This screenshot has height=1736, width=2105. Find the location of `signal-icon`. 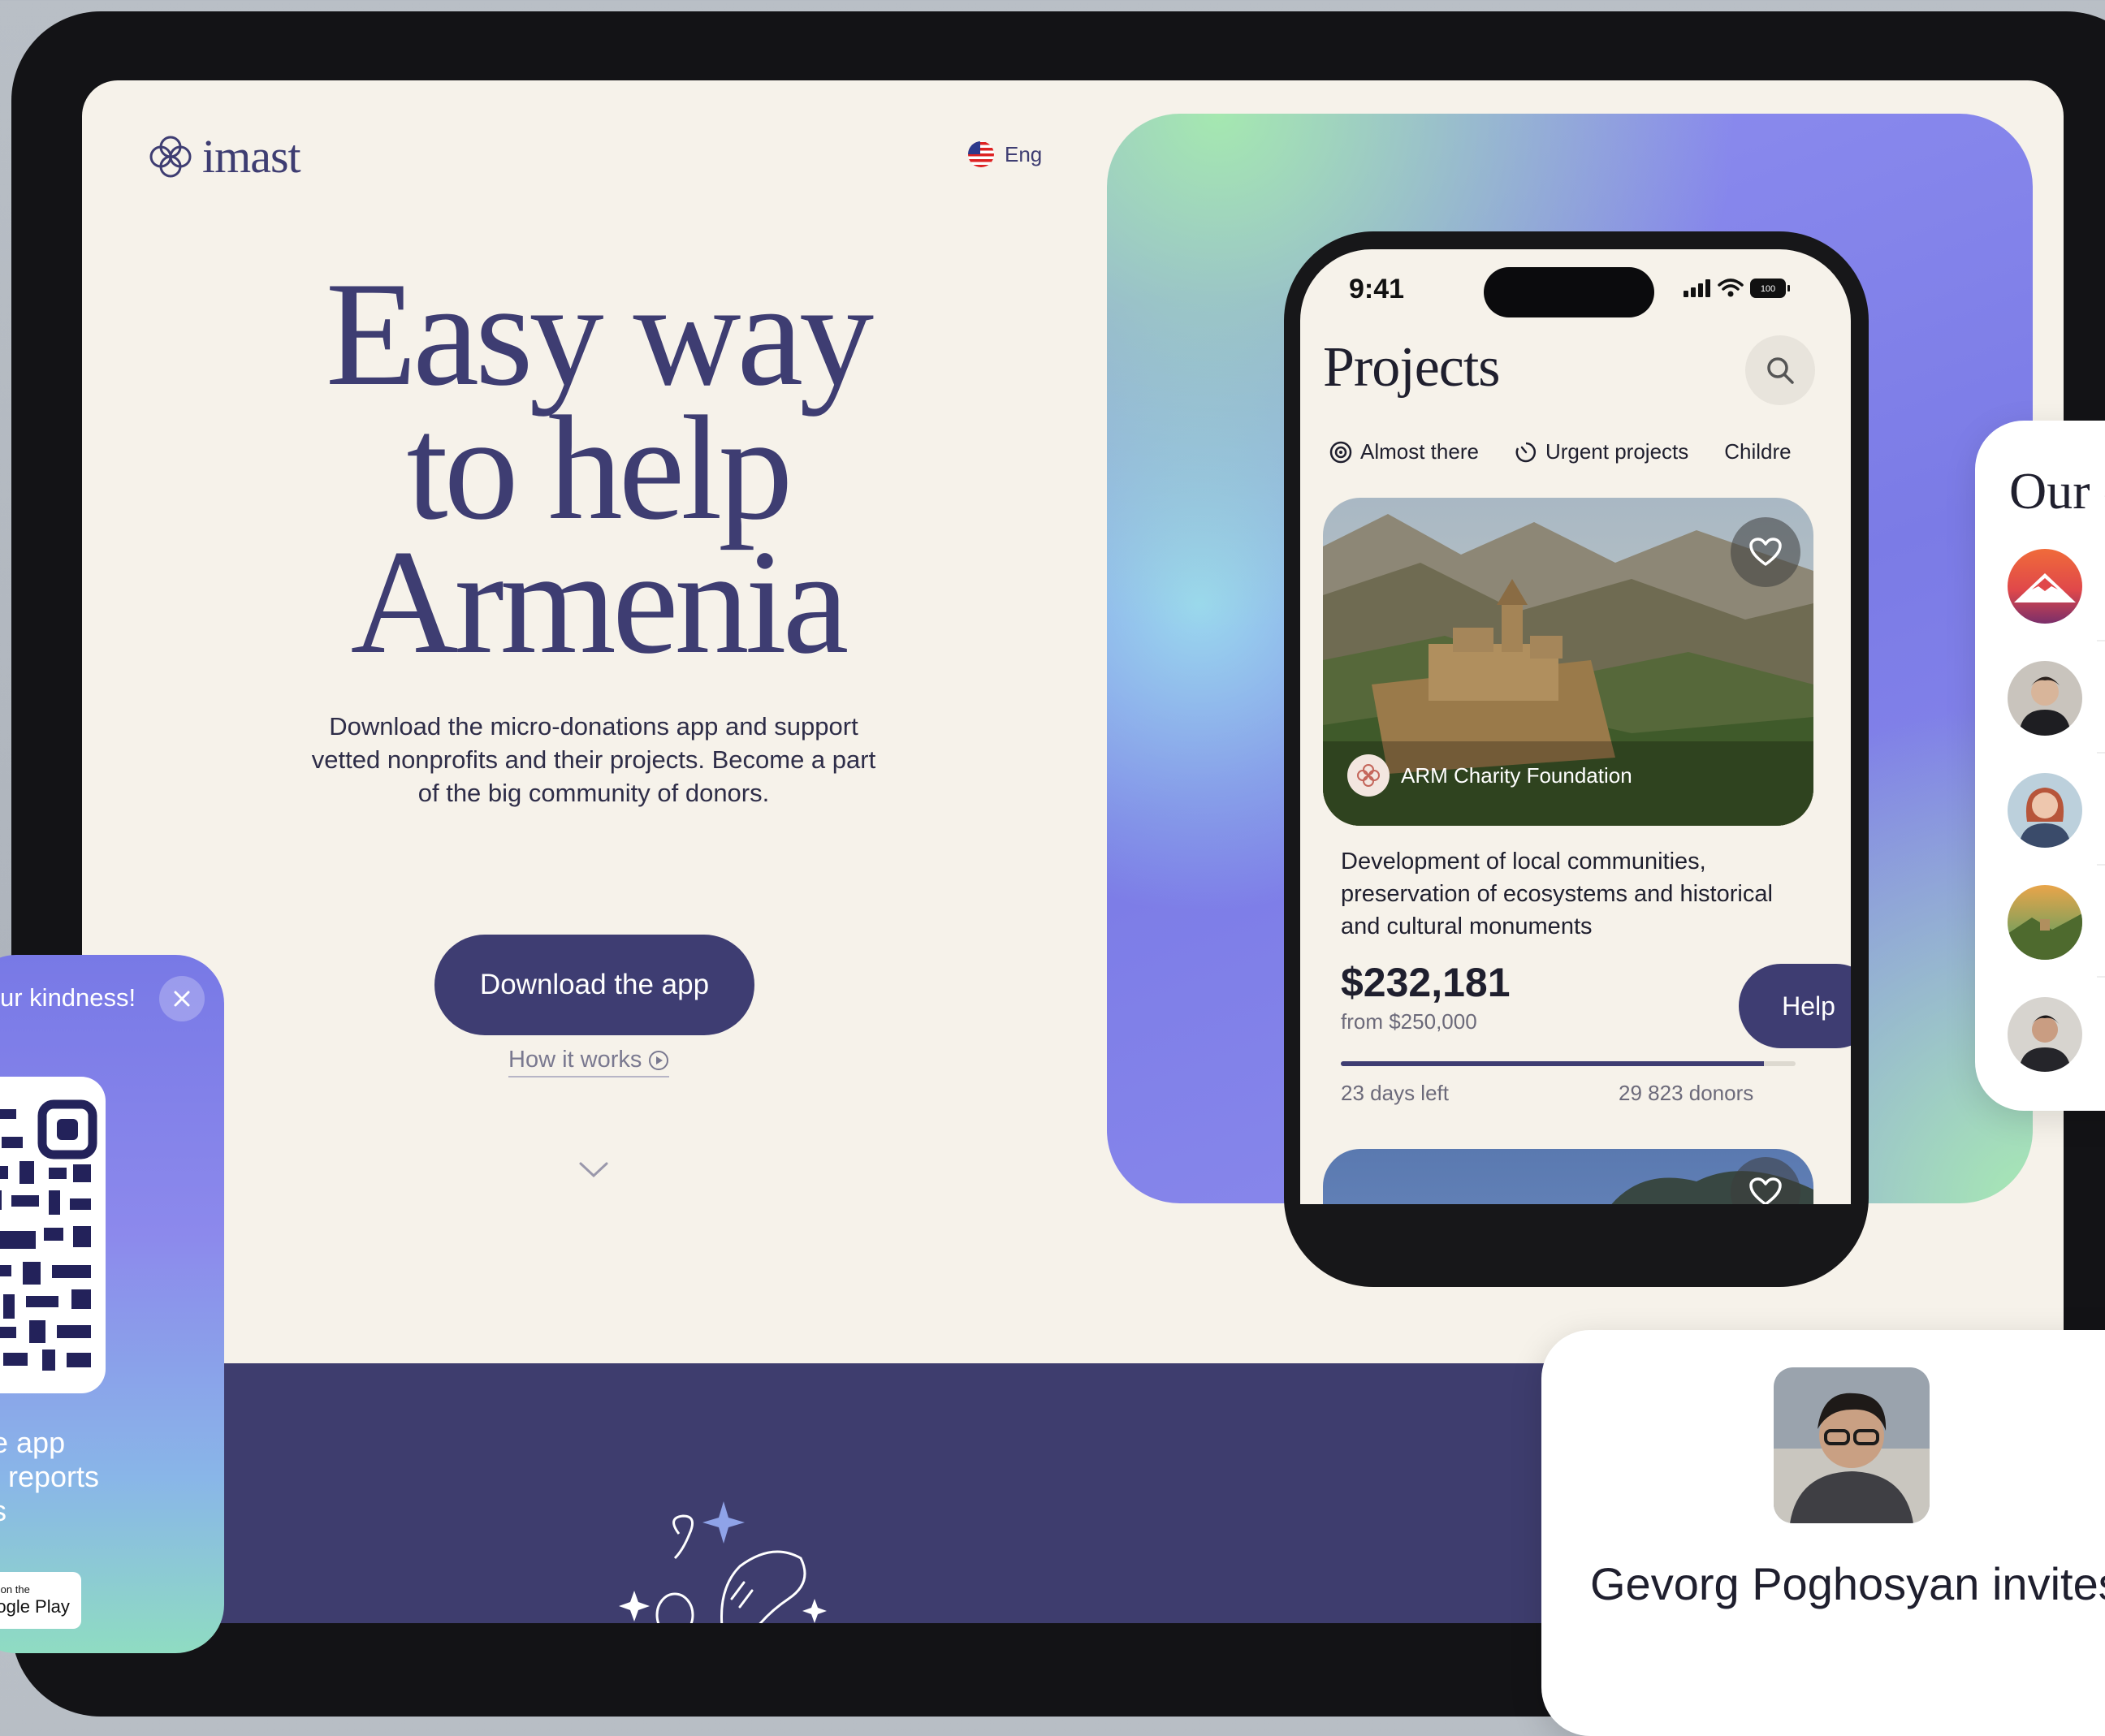

signal-icon is located at coordinates (1697, 288).